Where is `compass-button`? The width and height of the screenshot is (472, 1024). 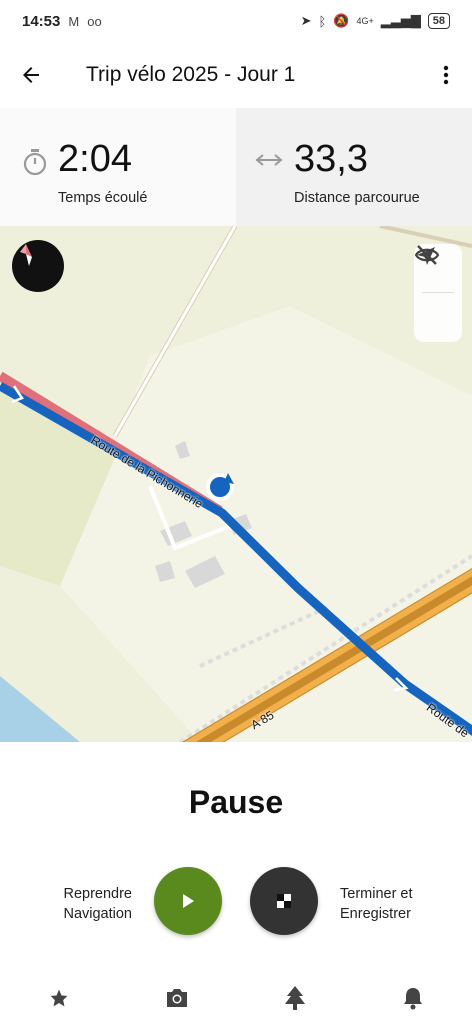 compass-button is located at coordinates (38, 266).